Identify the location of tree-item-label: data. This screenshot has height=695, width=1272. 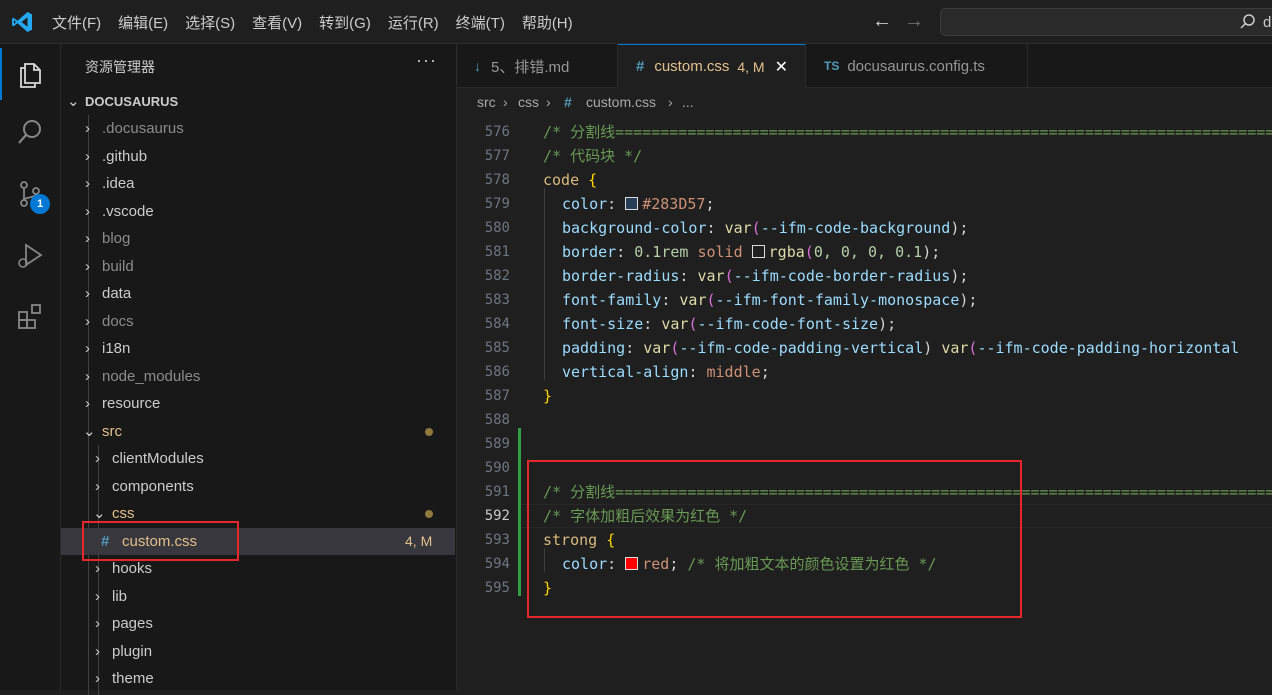
(117, 293).